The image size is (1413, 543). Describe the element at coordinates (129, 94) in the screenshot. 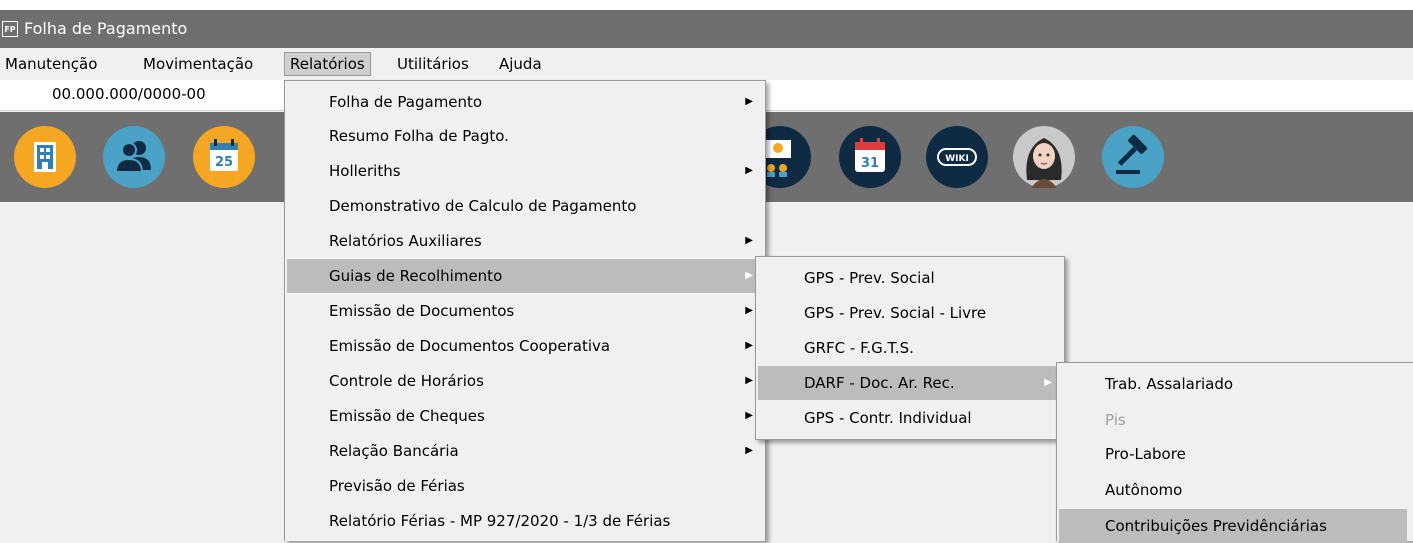

I see `company-cnpj: 00.000.000/0000-00` at that location.